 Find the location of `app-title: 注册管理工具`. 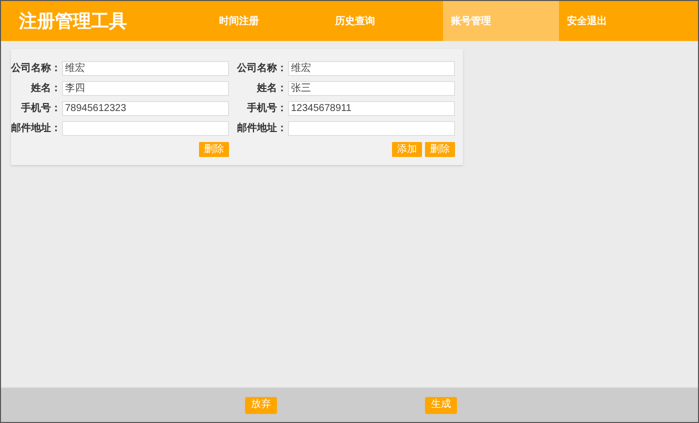

app-title: 注册管理工具 is located at coordinates (73, 21).